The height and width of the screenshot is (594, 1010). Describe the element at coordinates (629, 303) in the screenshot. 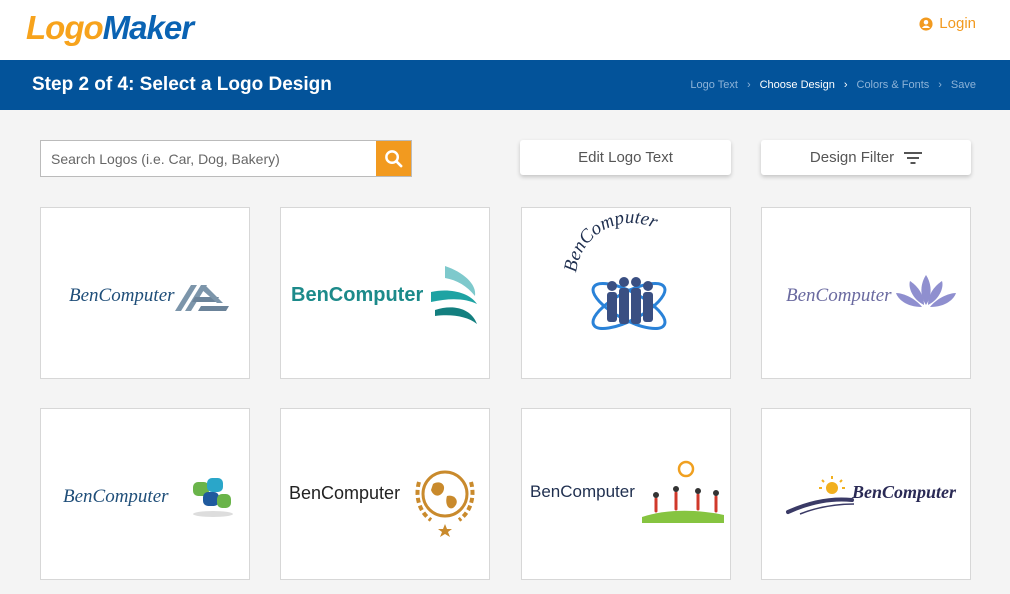

I see `people-globe-orbit-icon` at that location.